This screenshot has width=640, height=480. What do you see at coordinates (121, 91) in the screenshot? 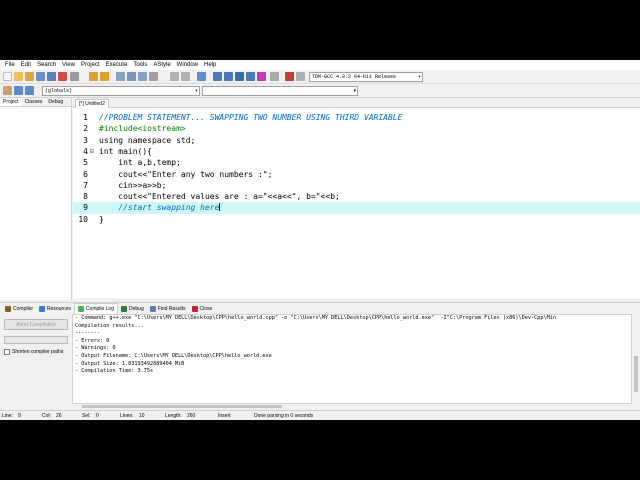
I see `class-browser-select: (globals) ▾` at bounding box center [121, 91].